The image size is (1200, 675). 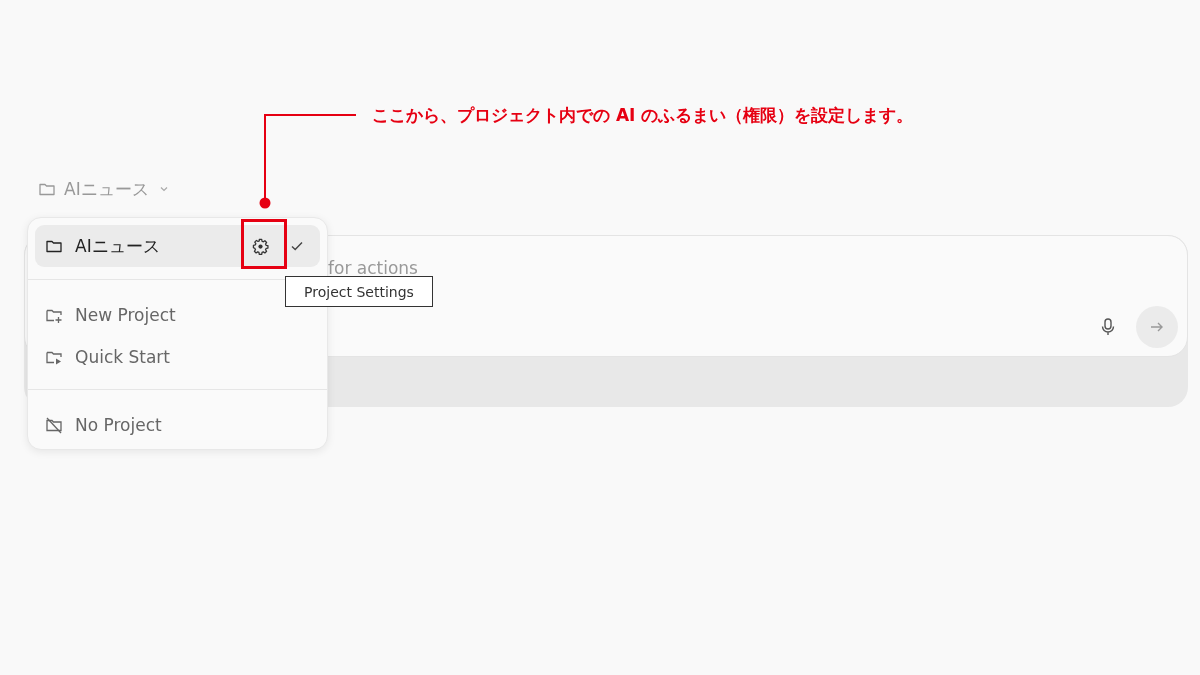 I want to click on checkmark-icon, so click(x=297, y=246).